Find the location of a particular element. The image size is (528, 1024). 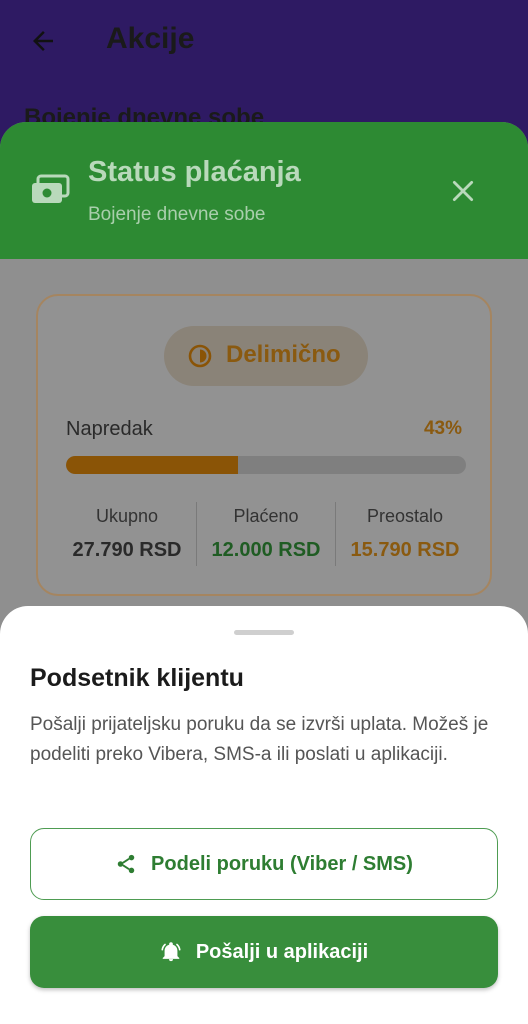

stat-remaining: Preostalo 15.790 RSD is located at coordinates (404, 534).